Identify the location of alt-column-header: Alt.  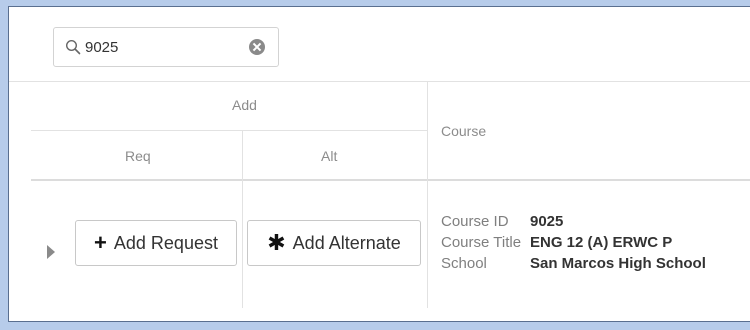
(329, 156).